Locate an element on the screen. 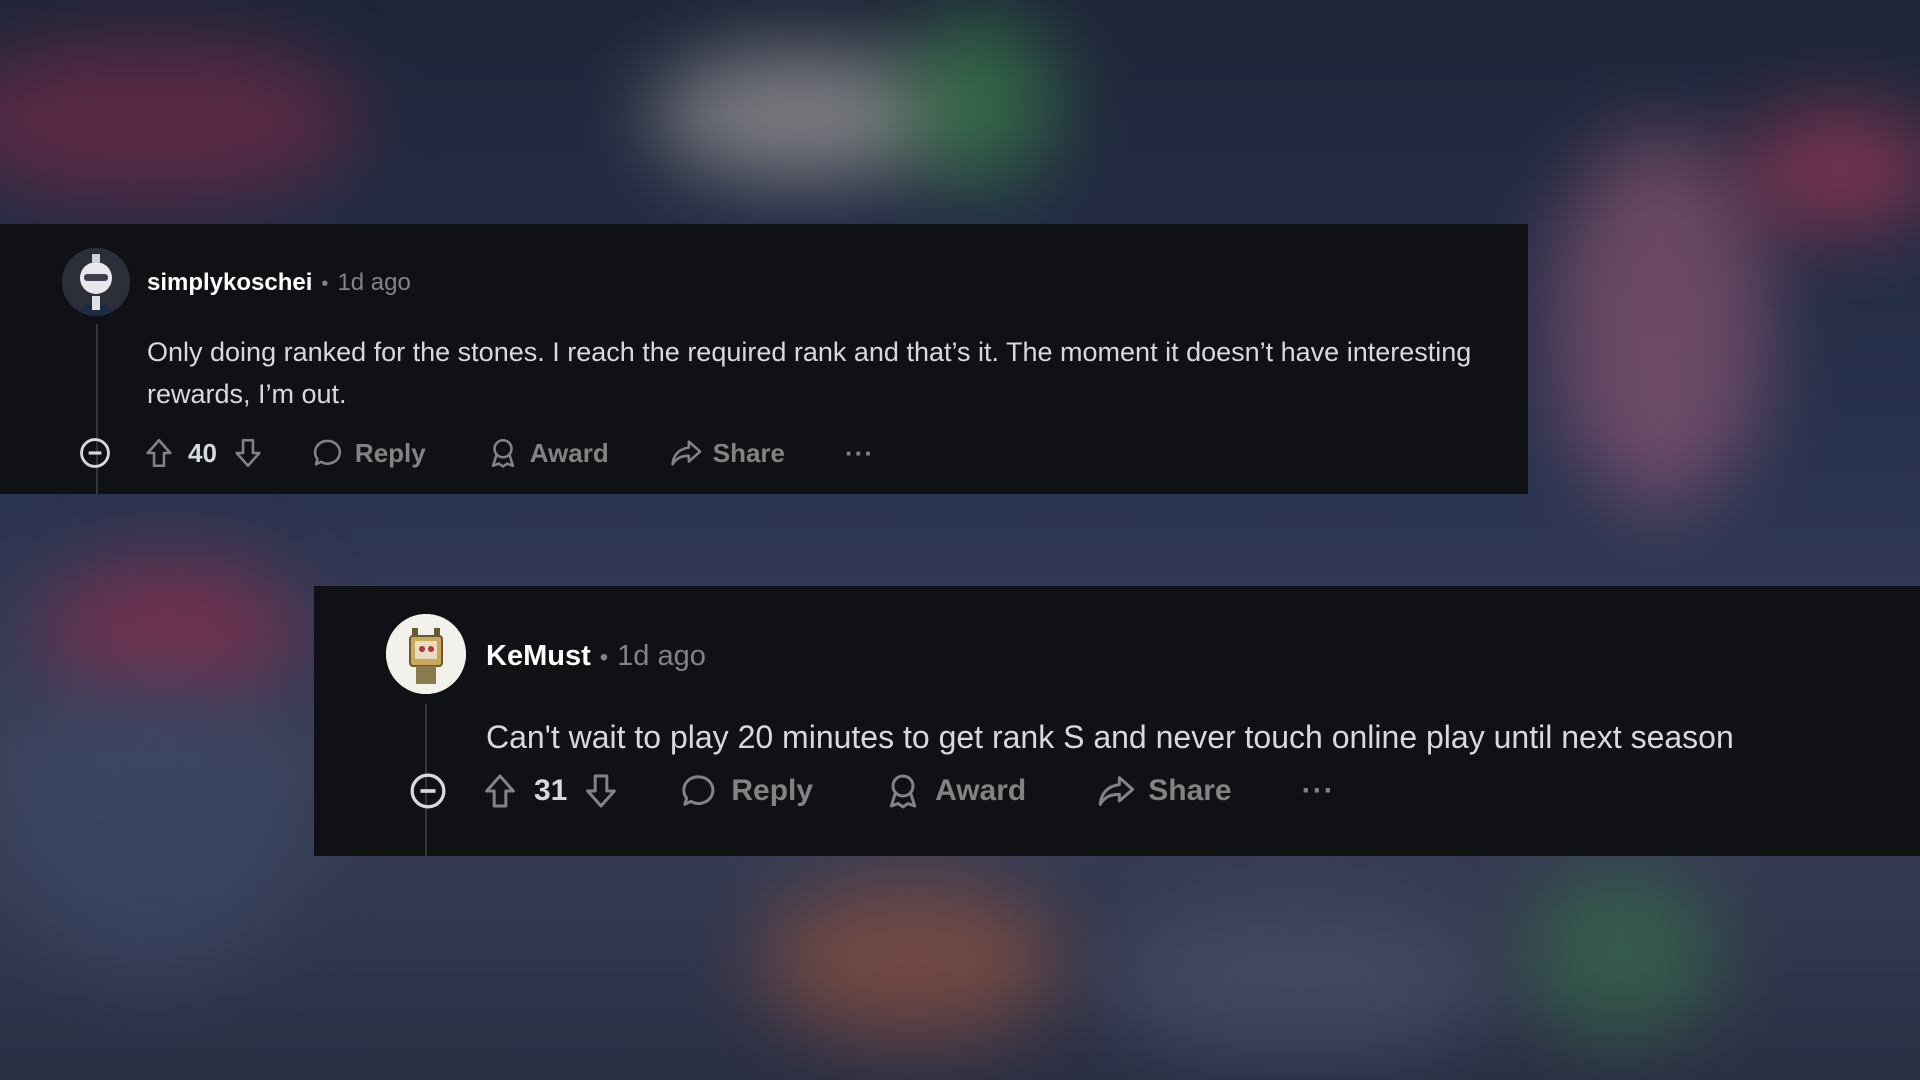 The height and width of the screenshot is (1080, 1920). comment-meta: simplykoschei • 1d ago is located at coordinates (279, 283).